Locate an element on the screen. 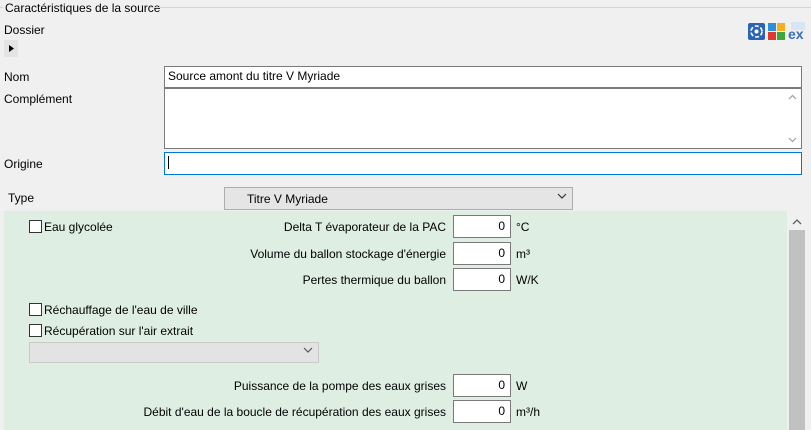 The height and width of the screenshot is (430, 811). pertes-ballon-input: 0 is located at coordinates (482, 279).